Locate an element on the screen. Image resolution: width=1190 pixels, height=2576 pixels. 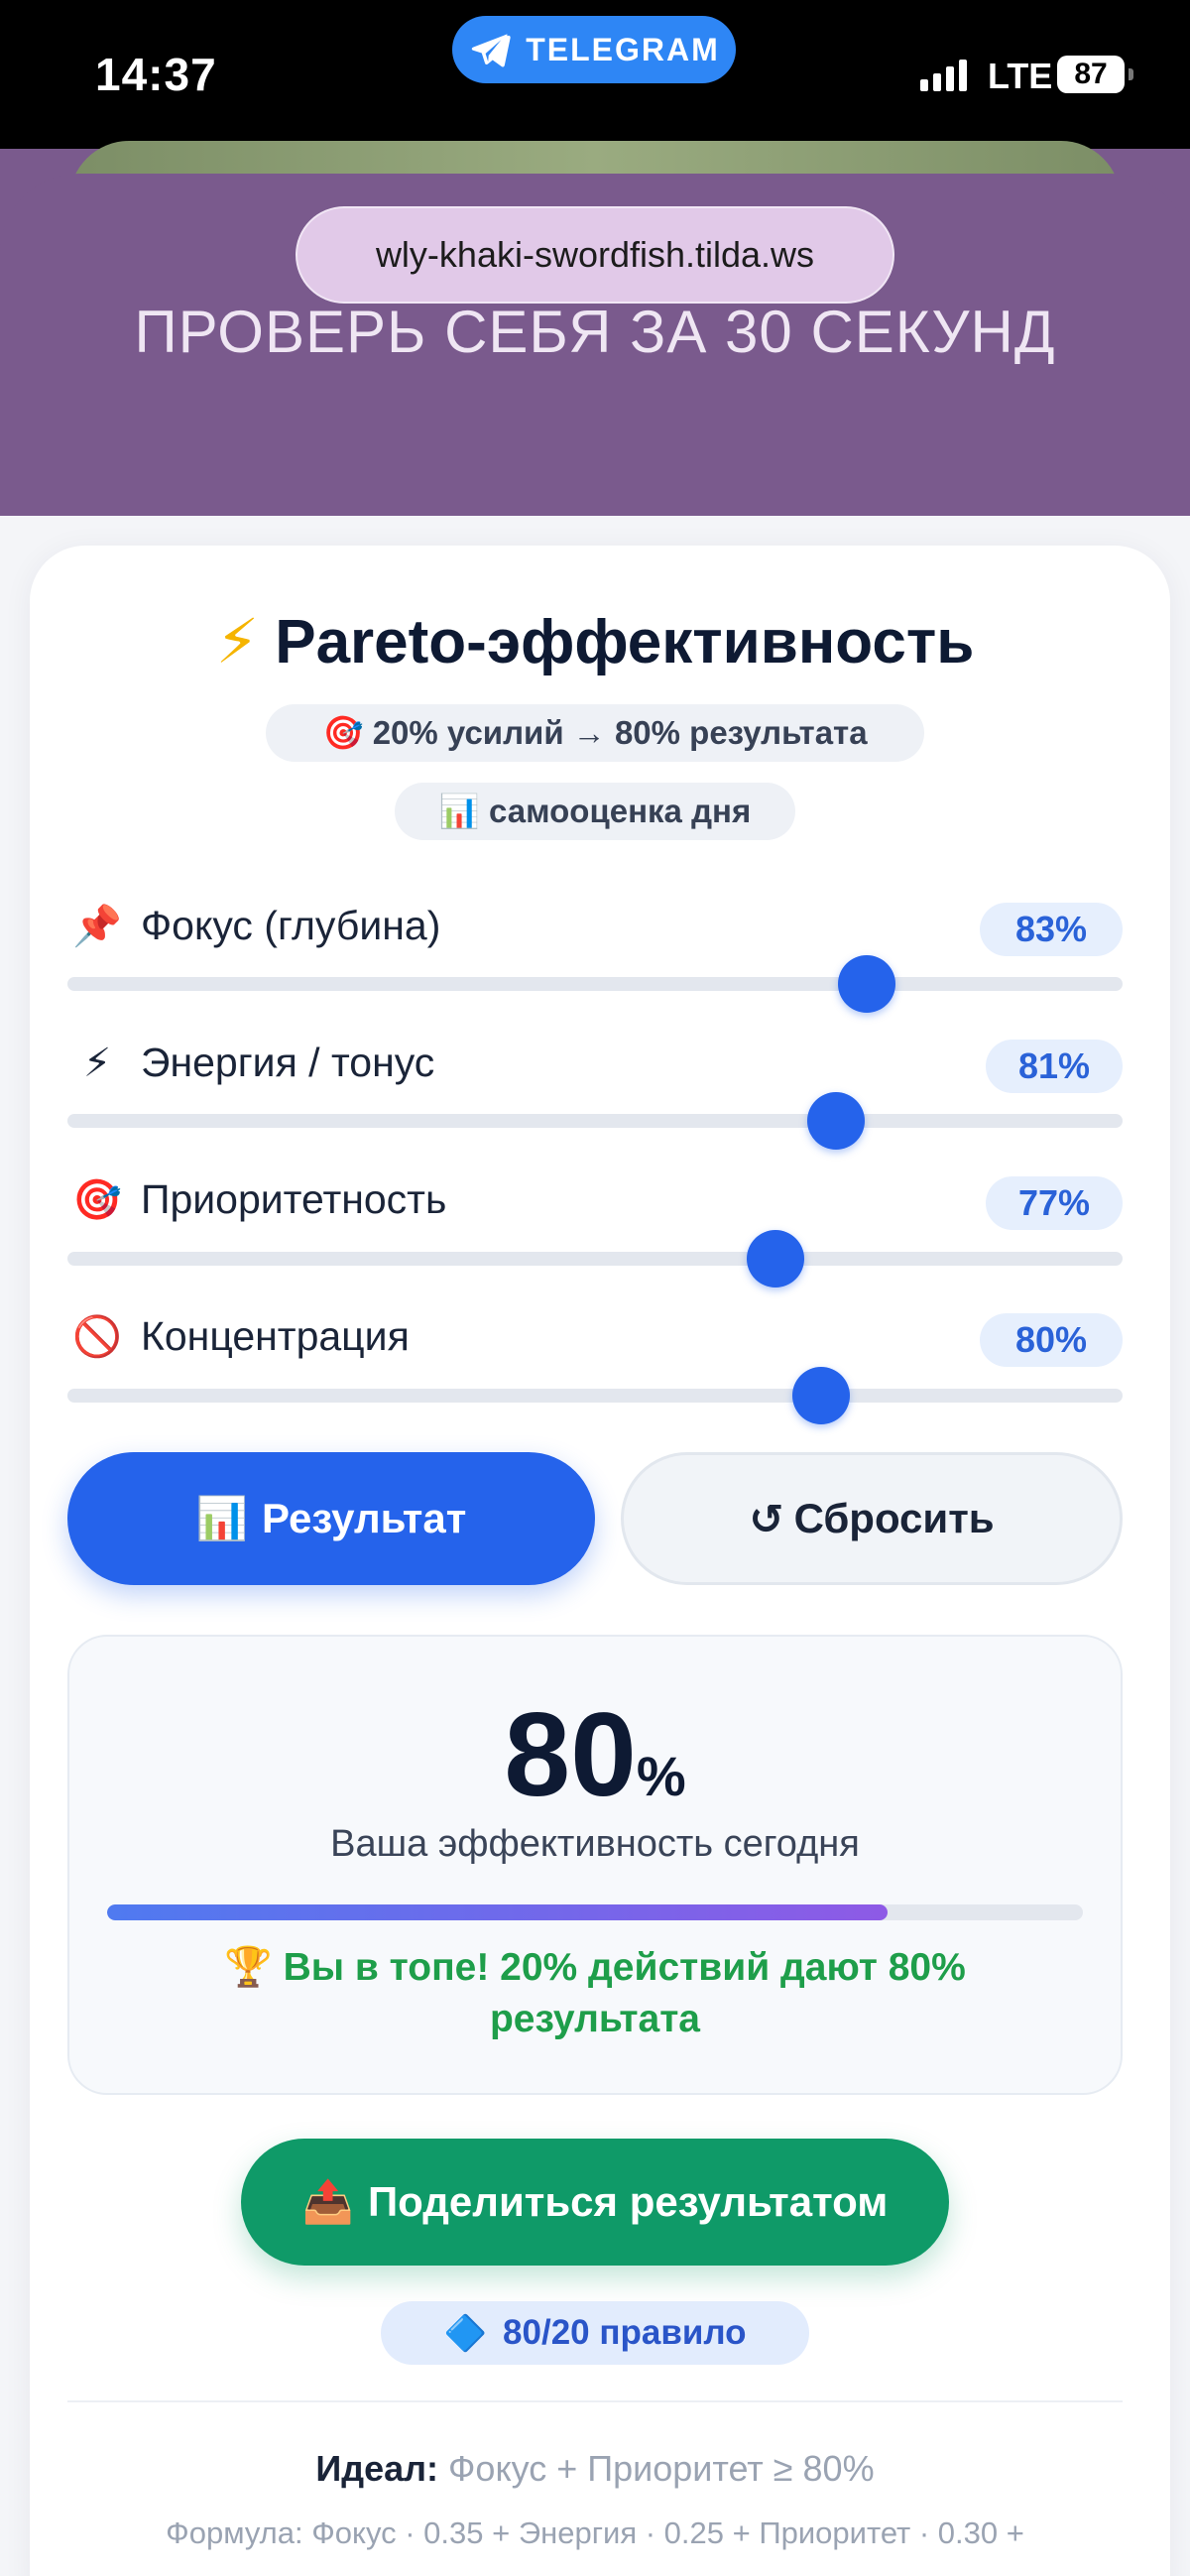
slider-label-text: Приоритетность is located at coordinates (294, 1199).